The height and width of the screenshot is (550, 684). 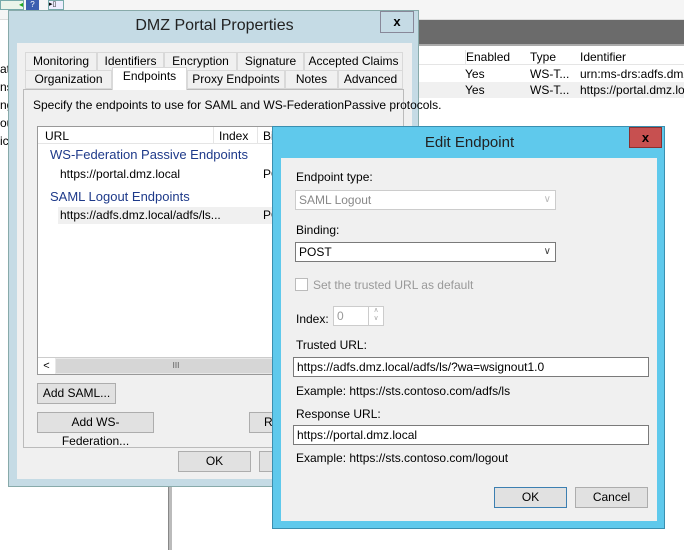 I want to click on dialog-title: DMZ Portal Properties, so click(x=214, y=25).